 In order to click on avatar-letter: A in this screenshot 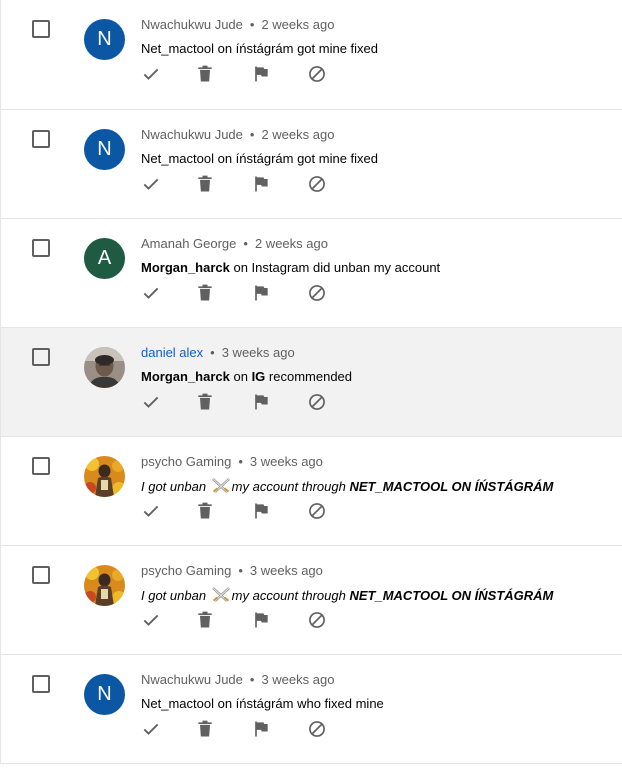, I will do `click(104, 258)`.